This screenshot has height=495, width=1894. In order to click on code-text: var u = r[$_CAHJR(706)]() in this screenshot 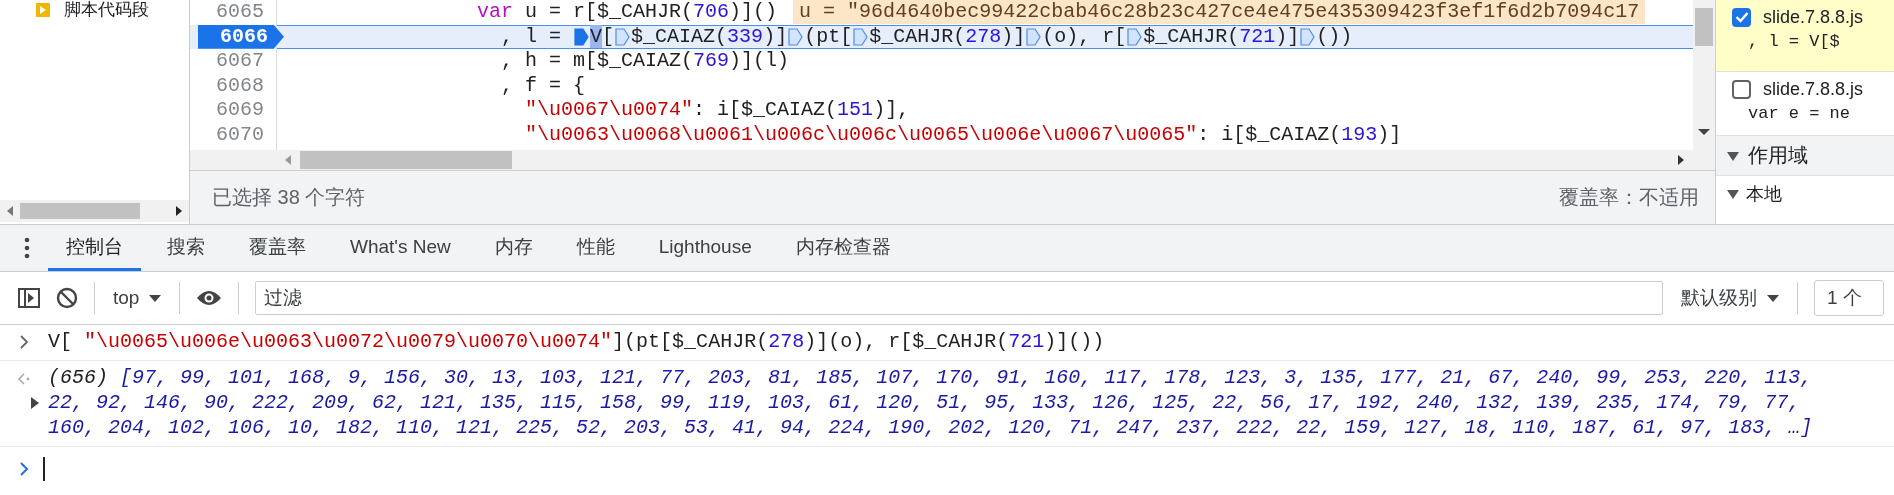, I will do `click(627, 12)`.